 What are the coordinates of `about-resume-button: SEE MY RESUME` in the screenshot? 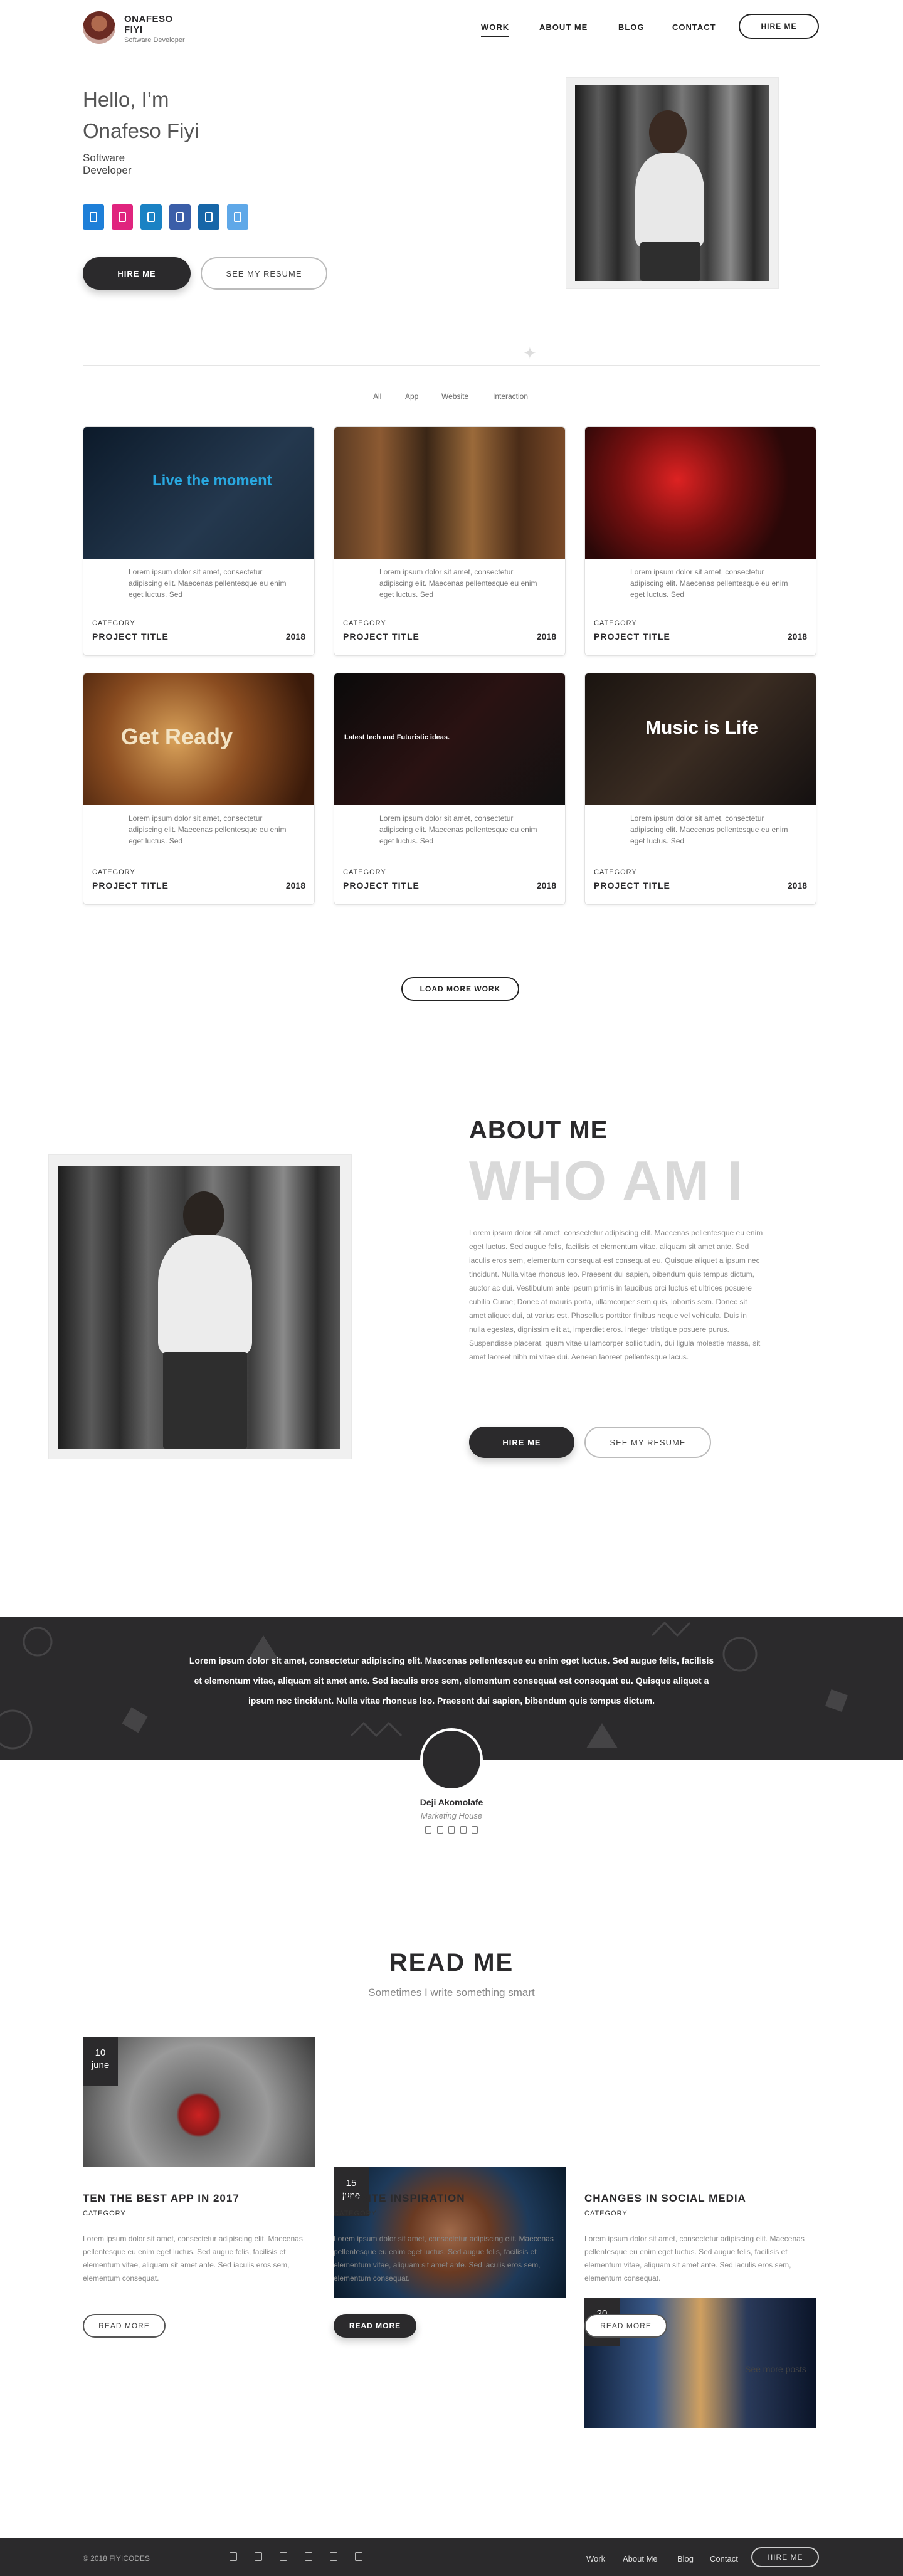 It's located at (647, 1443).